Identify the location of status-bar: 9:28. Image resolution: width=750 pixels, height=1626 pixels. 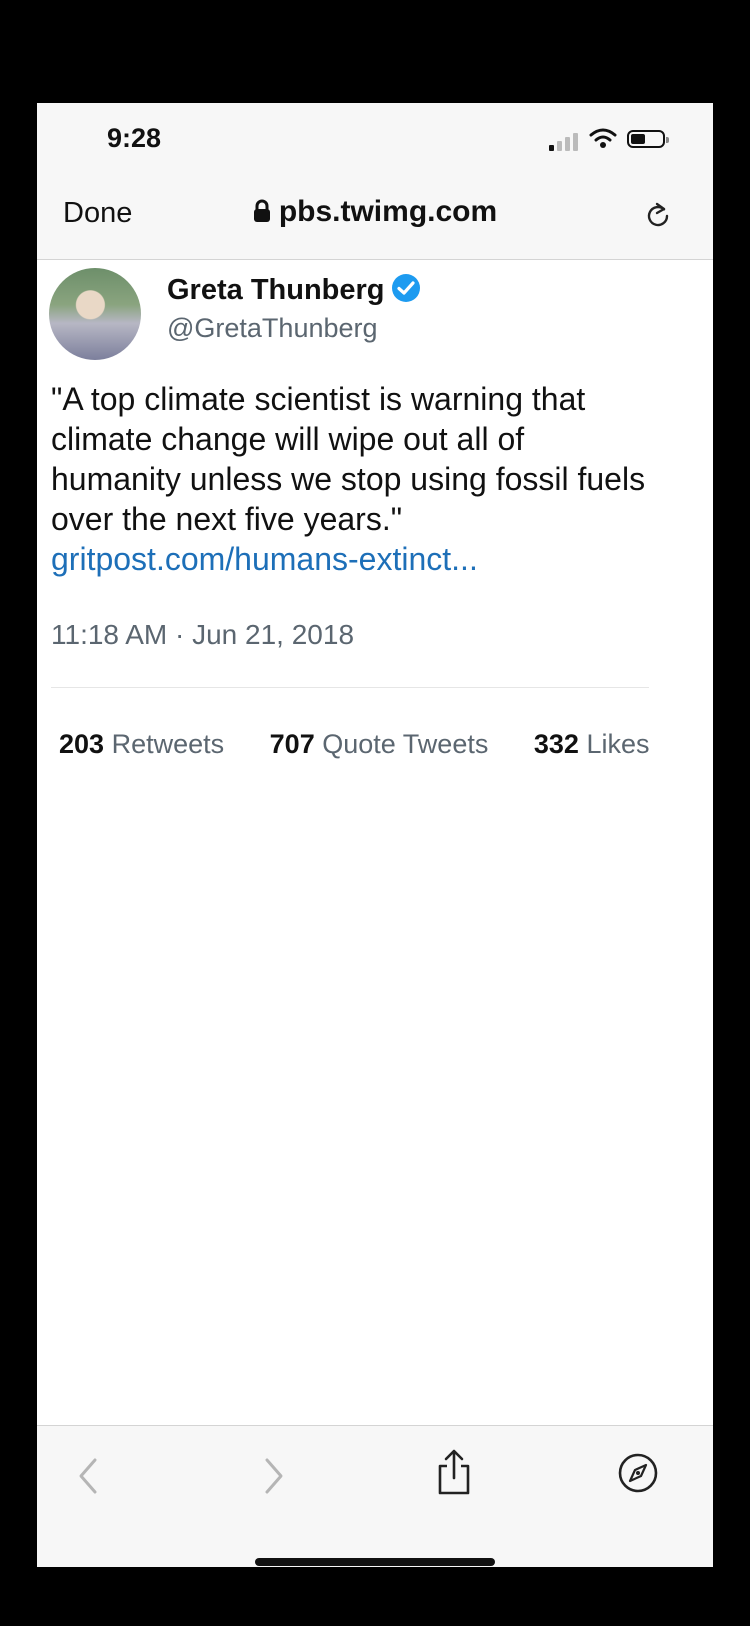
(375, 138).